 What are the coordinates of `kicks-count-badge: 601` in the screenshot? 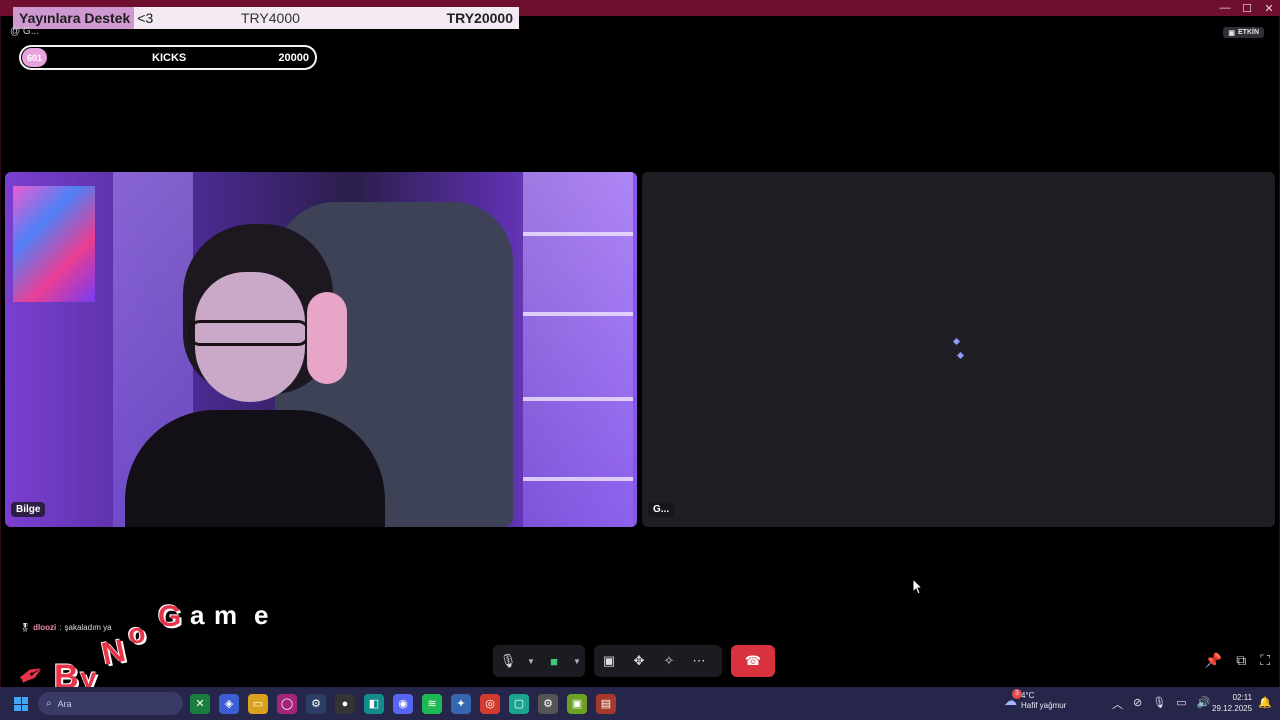 It's located at (34, 57).